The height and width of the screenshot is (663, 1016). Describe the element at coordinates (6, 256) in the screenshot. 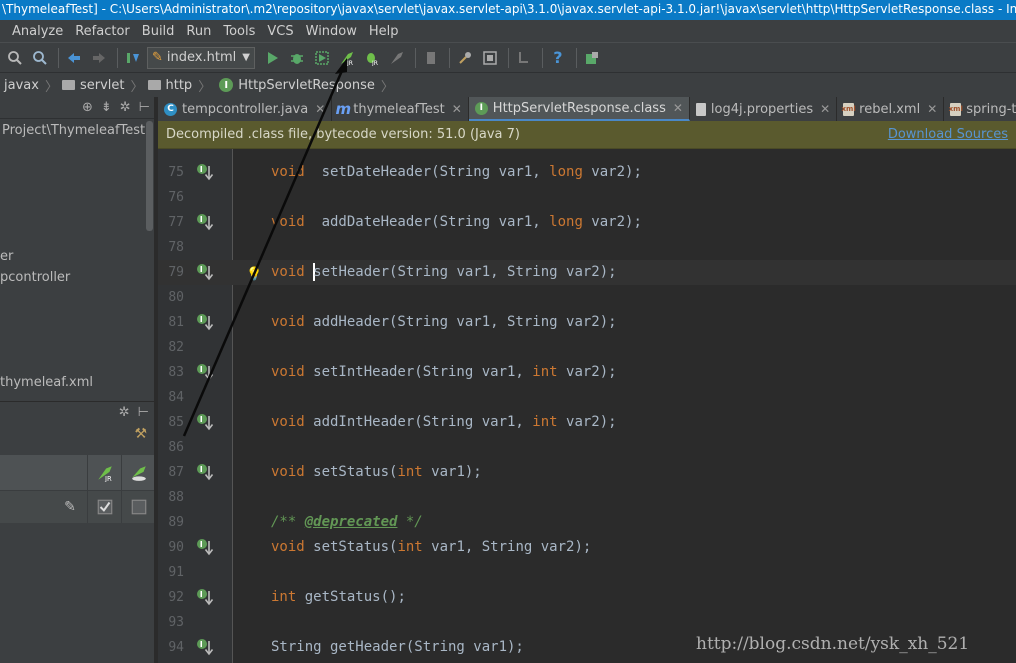

I see `tree-item: er` at that location.